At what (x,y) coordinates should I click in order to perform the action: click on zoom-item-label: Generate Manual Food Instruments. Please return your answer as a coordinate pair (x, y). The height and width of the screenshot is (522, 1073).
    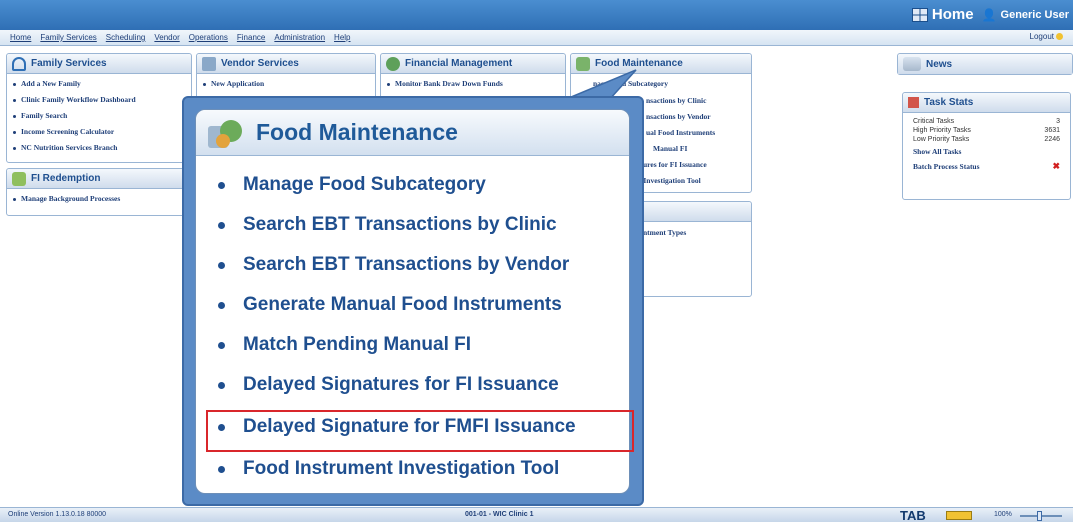
    Looking at the image, I should click on (402, 305).